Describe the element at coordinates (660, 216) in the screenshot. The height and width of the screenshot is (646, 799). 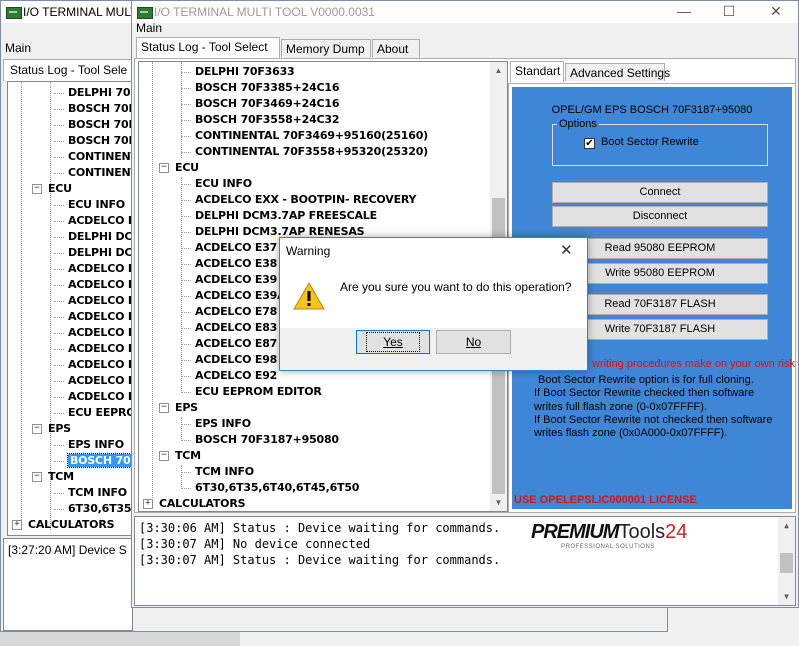
I see `disconnect-button: Disconnect` at that location.